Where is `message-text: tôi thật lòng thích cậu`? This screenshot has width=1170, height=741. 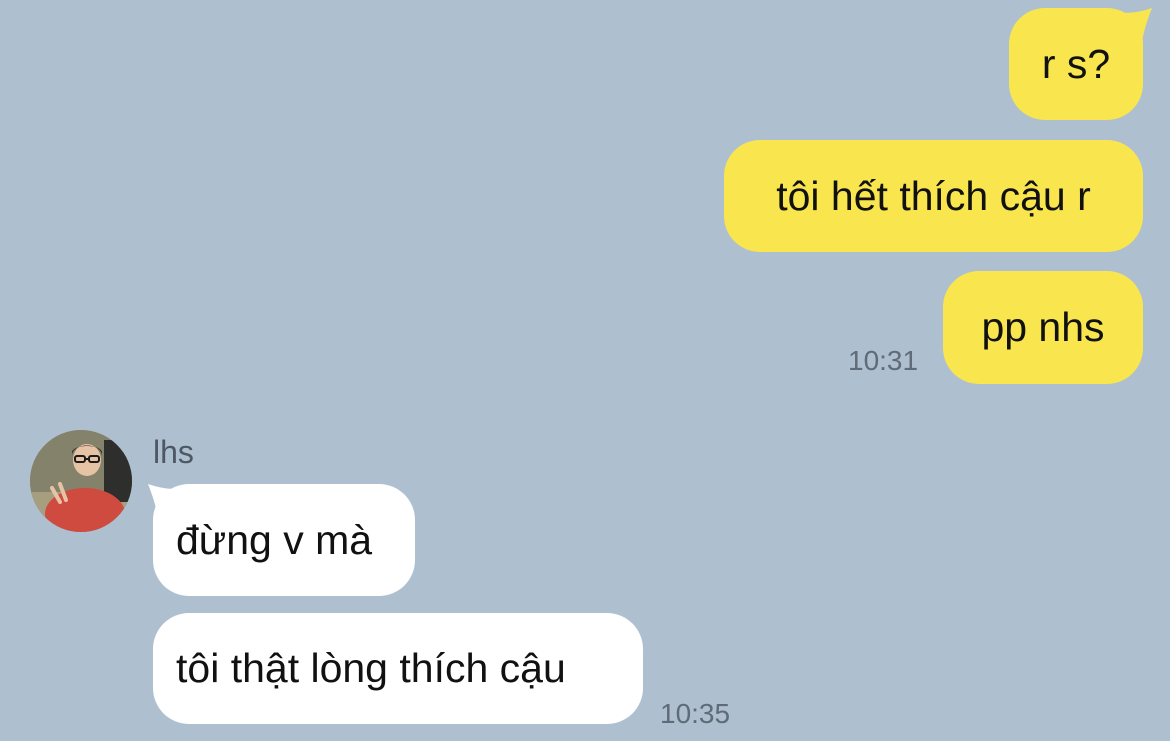 message-text: tôi thật lòng thích cậu is located at coordinates (371, 668).